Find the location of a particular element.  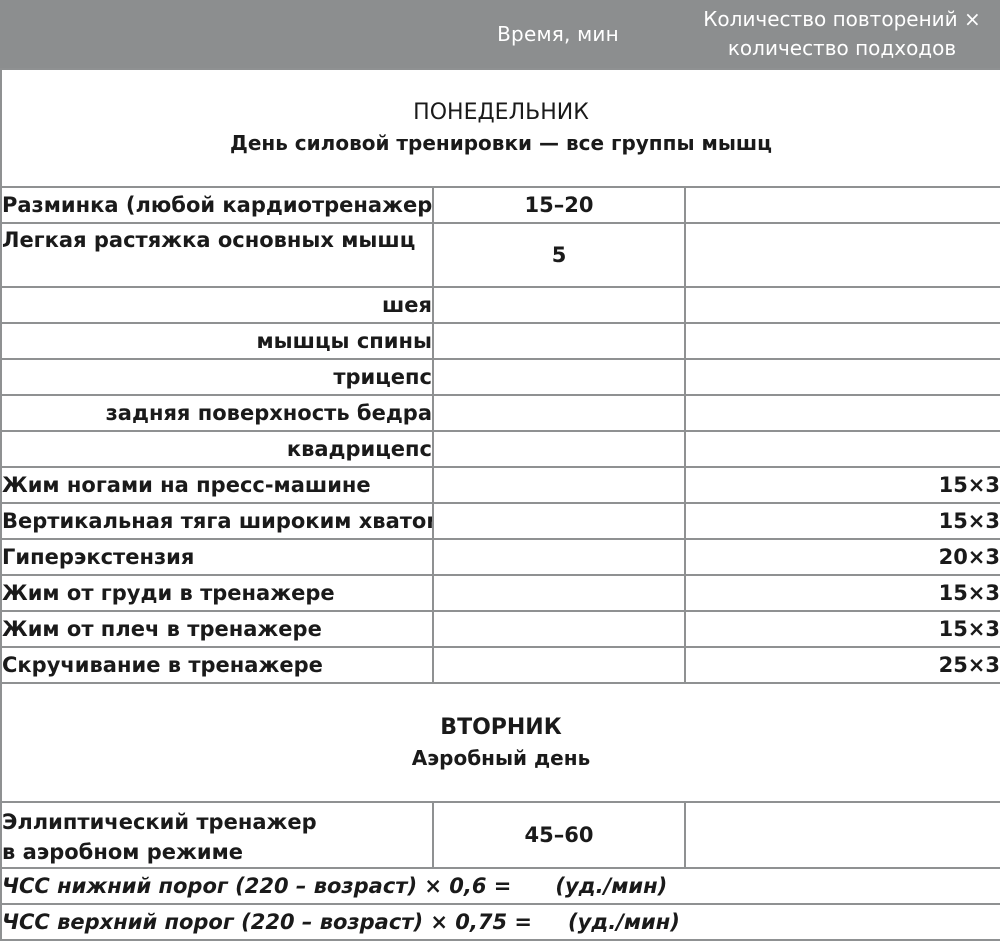

row-label: Жим от груди в тренажере is located at coordinates (217, 593).